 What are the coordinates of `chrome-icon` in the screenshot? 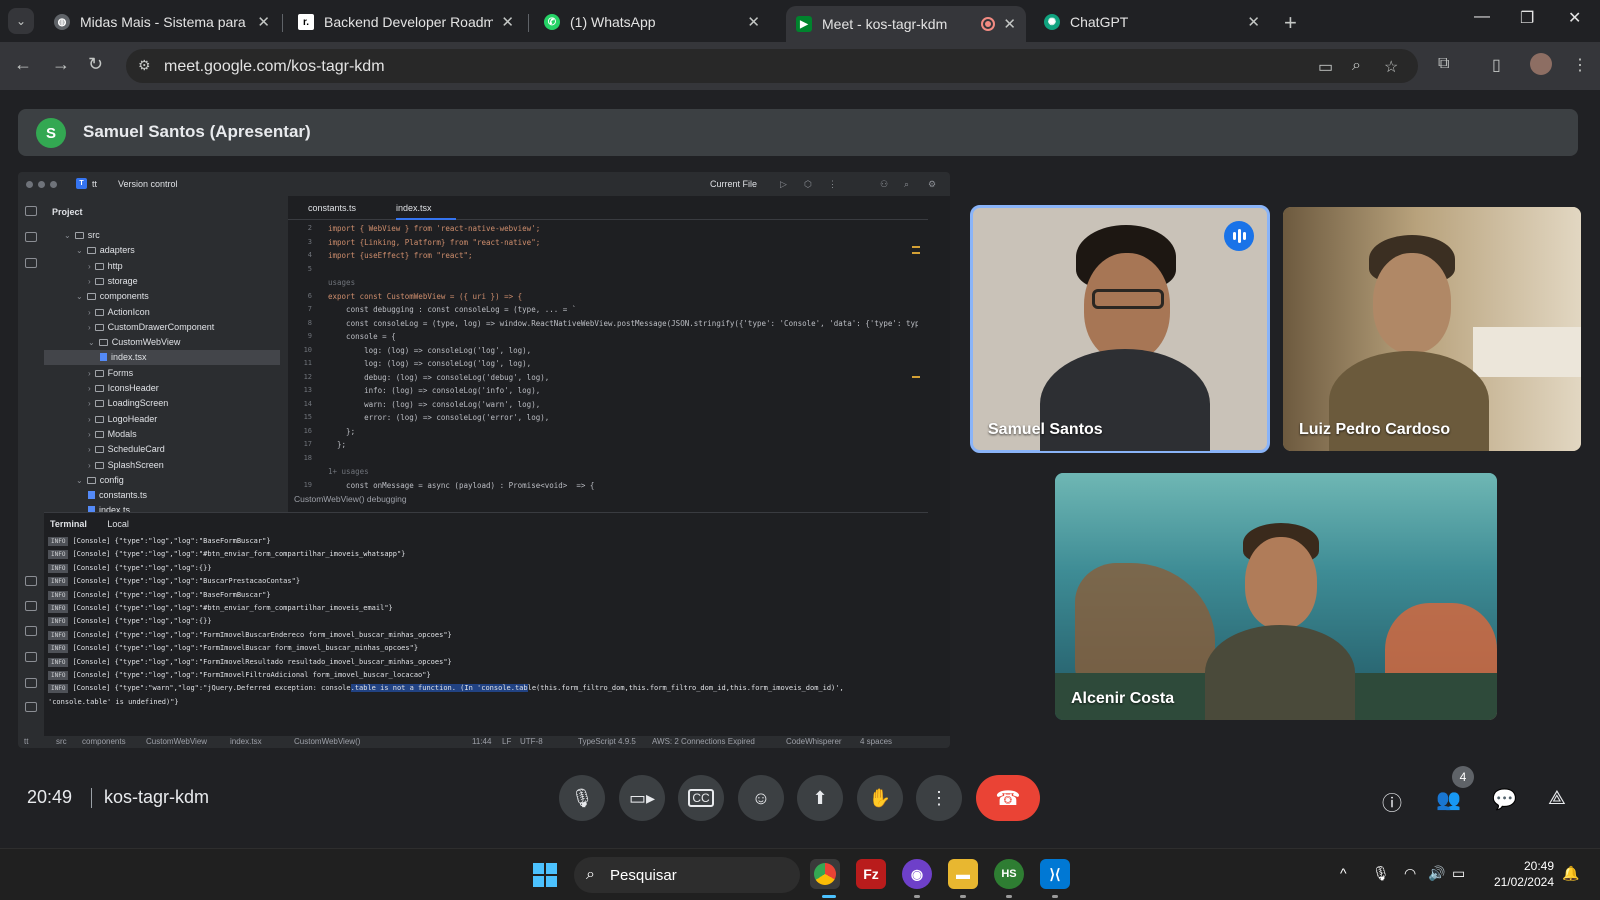 It's located at (825, 874).